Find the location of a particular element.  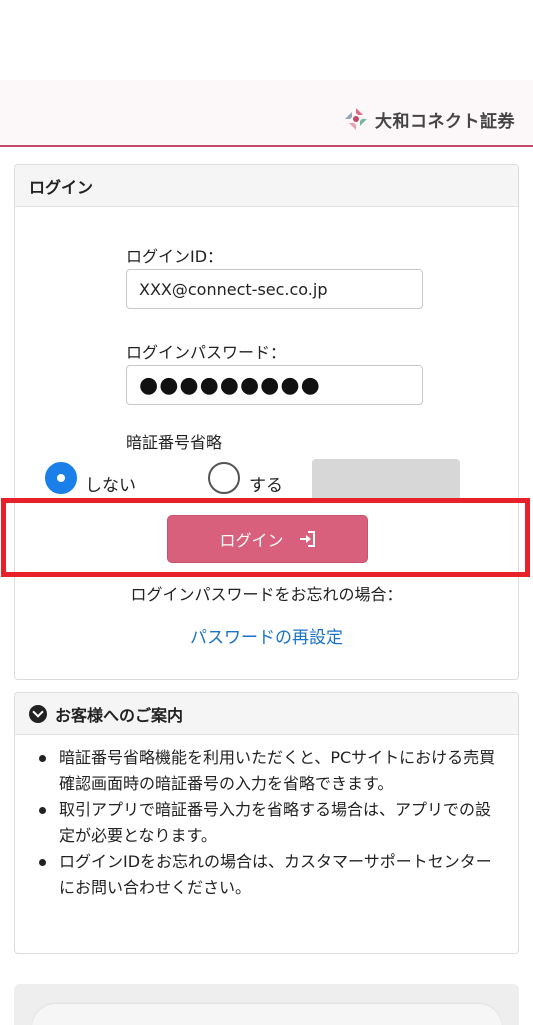

login-id-input is located at coordinates (274, 289).